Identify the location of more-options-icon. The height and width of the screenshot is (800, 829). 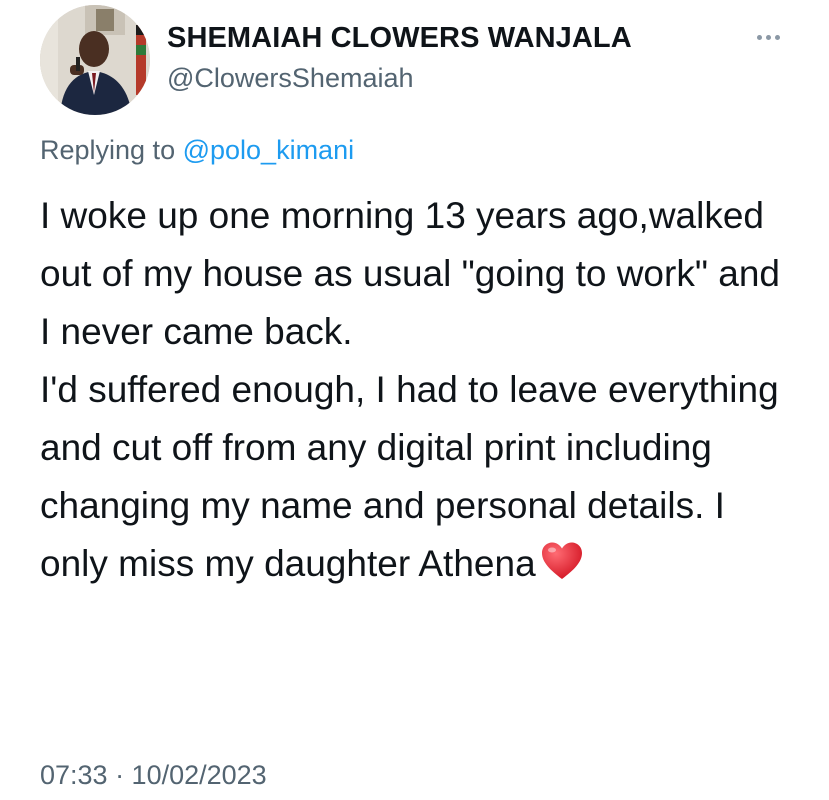
(768, 37).